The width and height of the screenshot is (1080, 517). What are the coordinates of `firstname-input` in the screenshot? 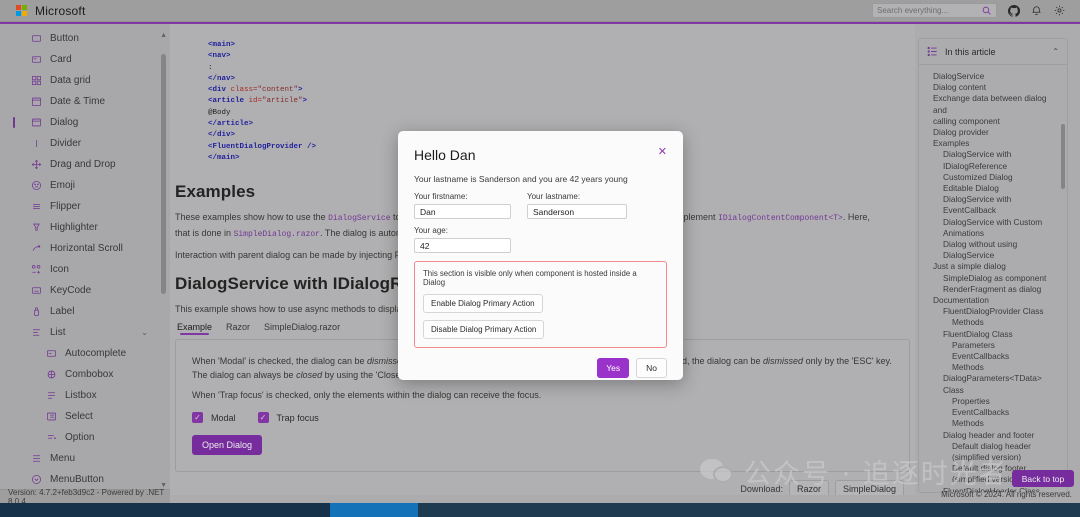 It's located at (462, 211).